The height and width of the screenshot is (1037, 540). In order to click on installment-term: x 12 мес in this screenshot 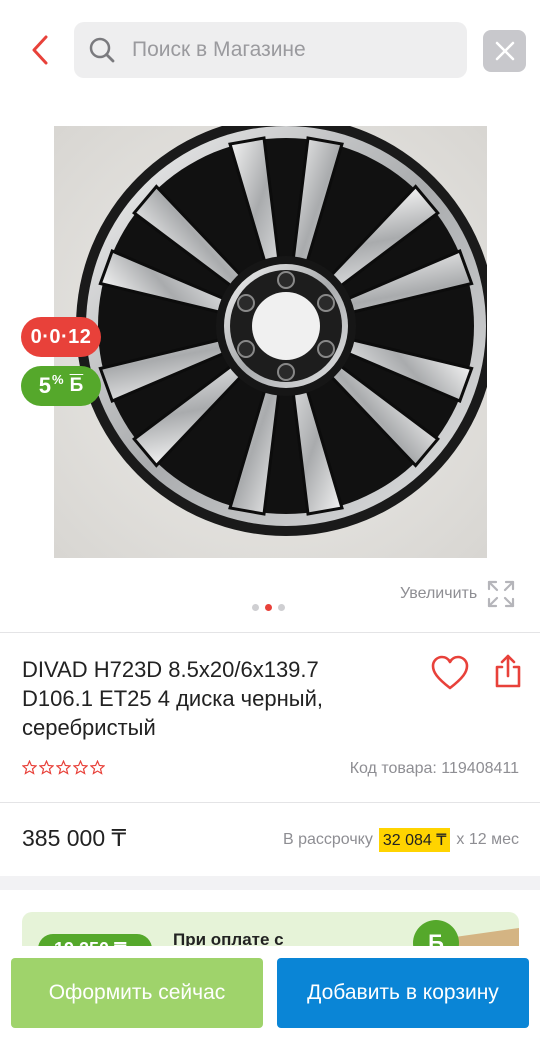, I will do `click(487, 839)`.